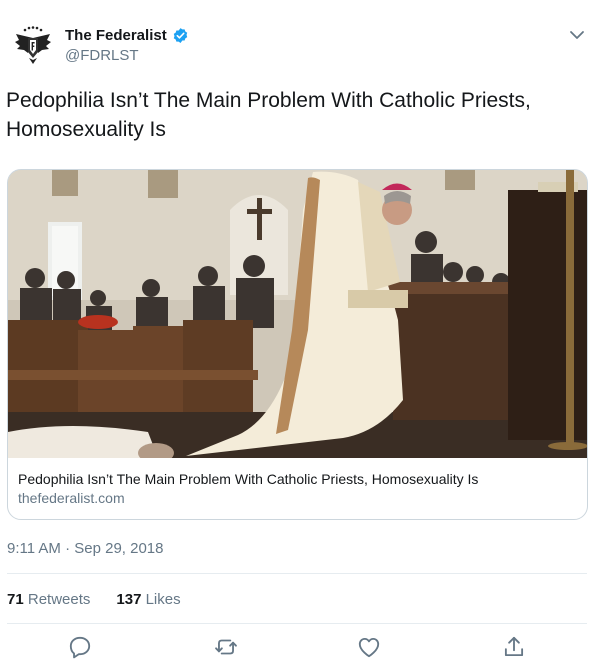  What do you see at coordinates (297, 649) in the screenshot?
I see `action-bar` at bounding box center [297, 649].